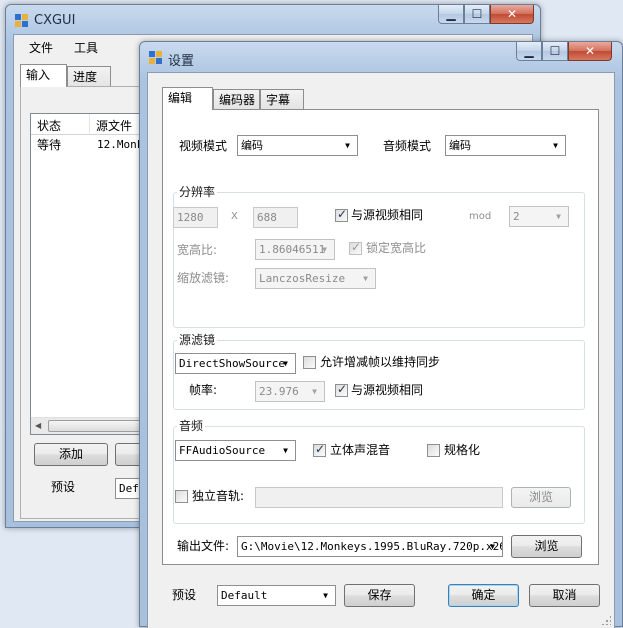 This screenshot has height=628, width=623. I want to click on tab-edit: 编辑, so click(187, 98).